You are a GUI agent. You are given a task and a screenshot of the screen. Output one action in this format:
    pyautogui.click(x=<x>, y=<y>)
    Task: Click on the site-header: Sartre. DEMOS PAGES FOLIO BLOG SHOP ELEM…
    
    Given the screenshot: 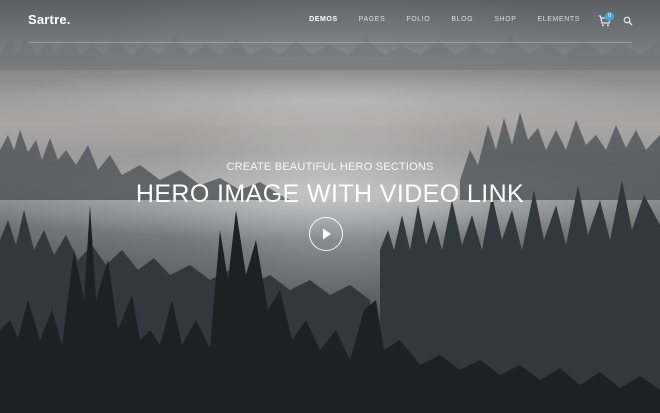 What is the action you would take?
    pyautogui.click(x=330, y=22)
    